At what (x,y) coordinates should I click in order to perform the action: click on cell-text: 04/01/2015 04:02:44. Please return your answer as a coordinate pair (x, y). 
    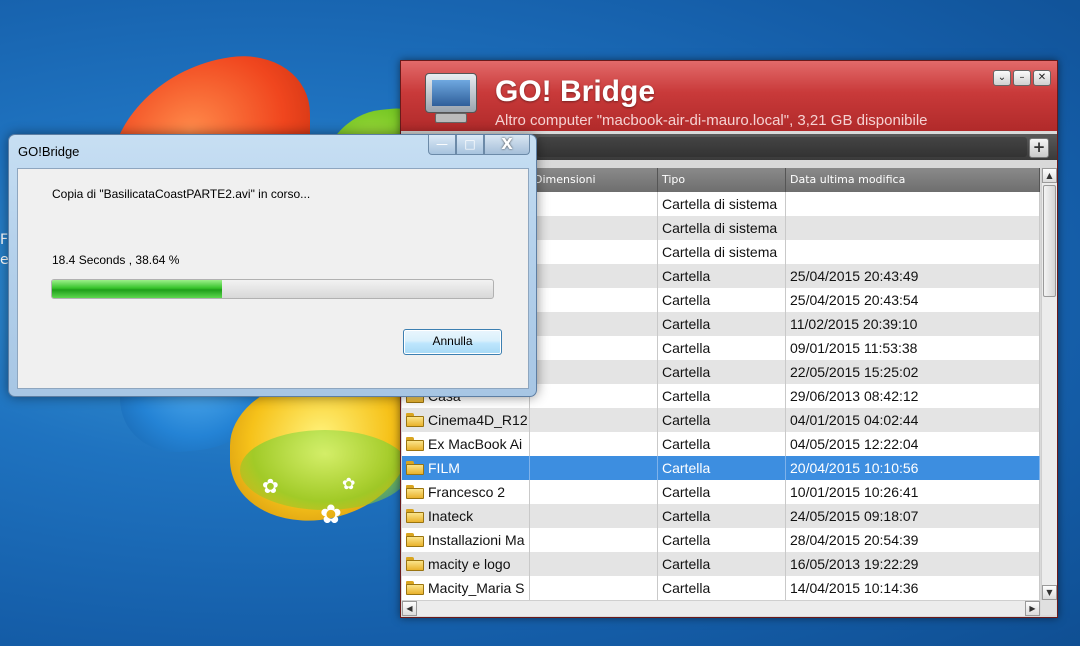
    Looking at the image, I should click on (854, 420).